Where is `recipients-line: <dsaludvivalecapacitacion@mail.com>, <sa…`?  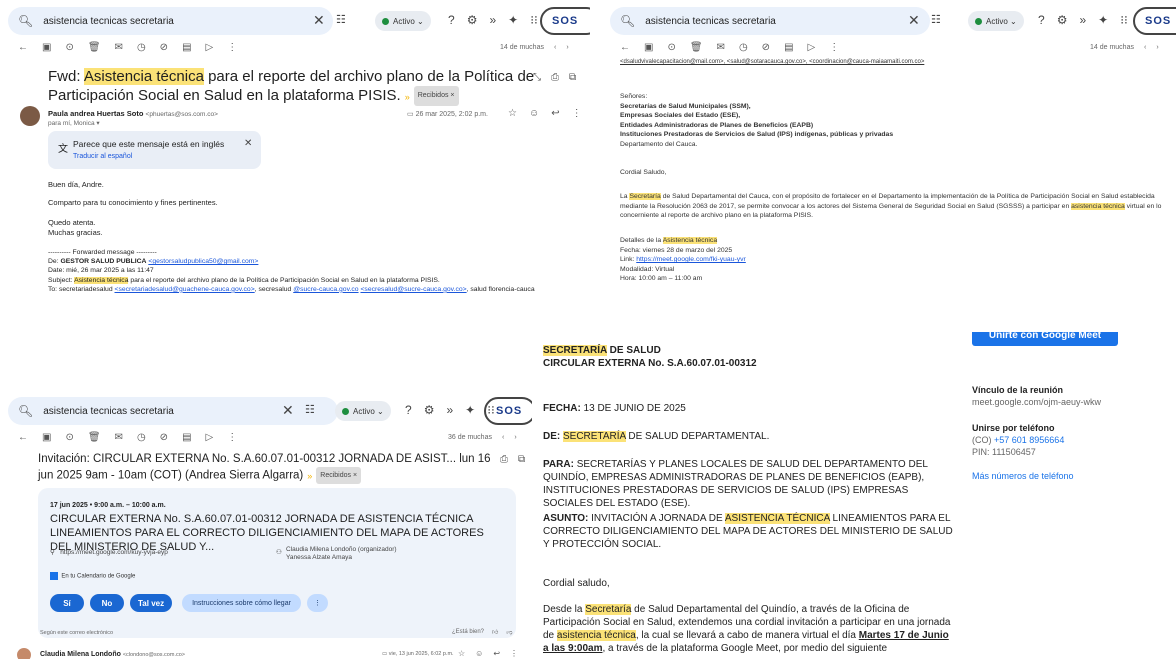
recipients-line: <dsaludvivalecapacitacion@mail.com>, <sa… is located at coordinates (772, 63).